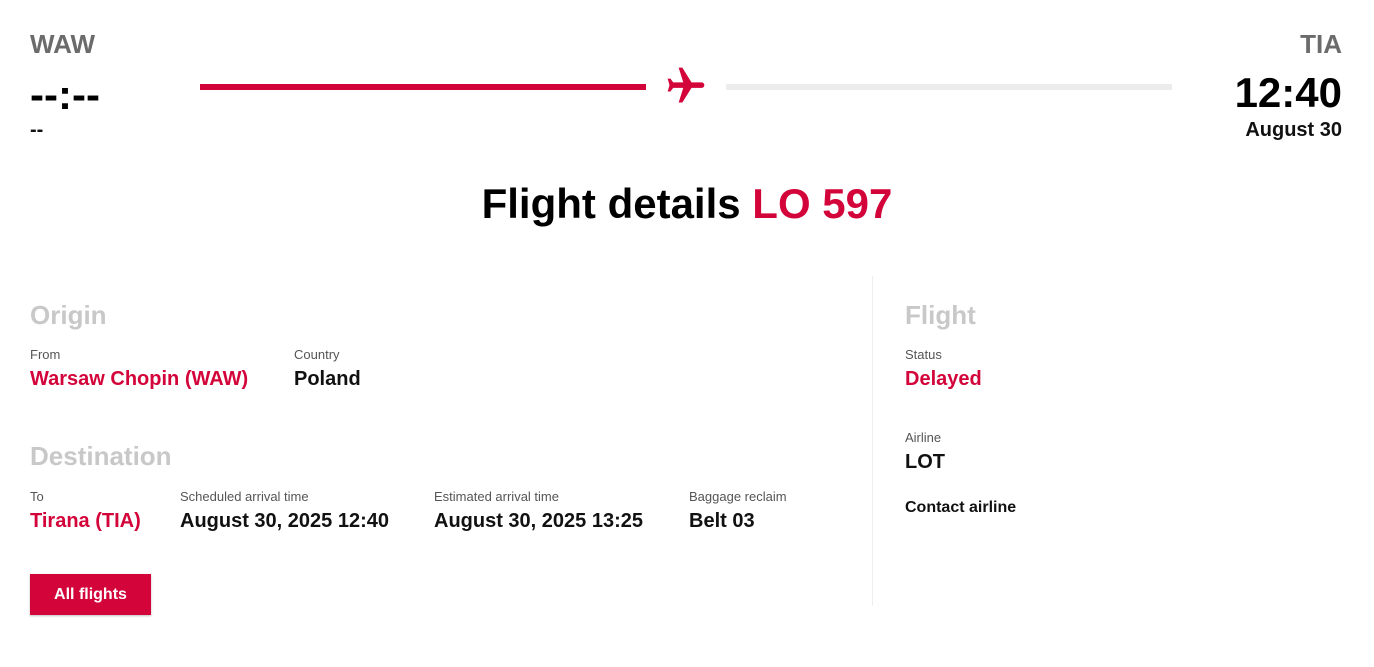  I want to click on origin-code: WAW, so click(62, 44).